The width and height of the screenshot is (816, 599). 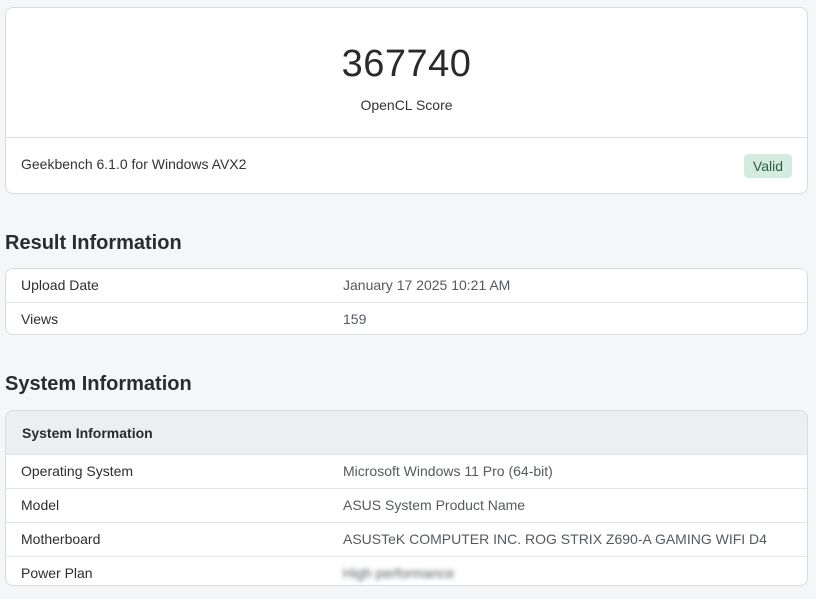 What do you see at coordinates (767, 166) in the screenshot?
I see `valid-badge: Valid` at bounding box center [767, 166].